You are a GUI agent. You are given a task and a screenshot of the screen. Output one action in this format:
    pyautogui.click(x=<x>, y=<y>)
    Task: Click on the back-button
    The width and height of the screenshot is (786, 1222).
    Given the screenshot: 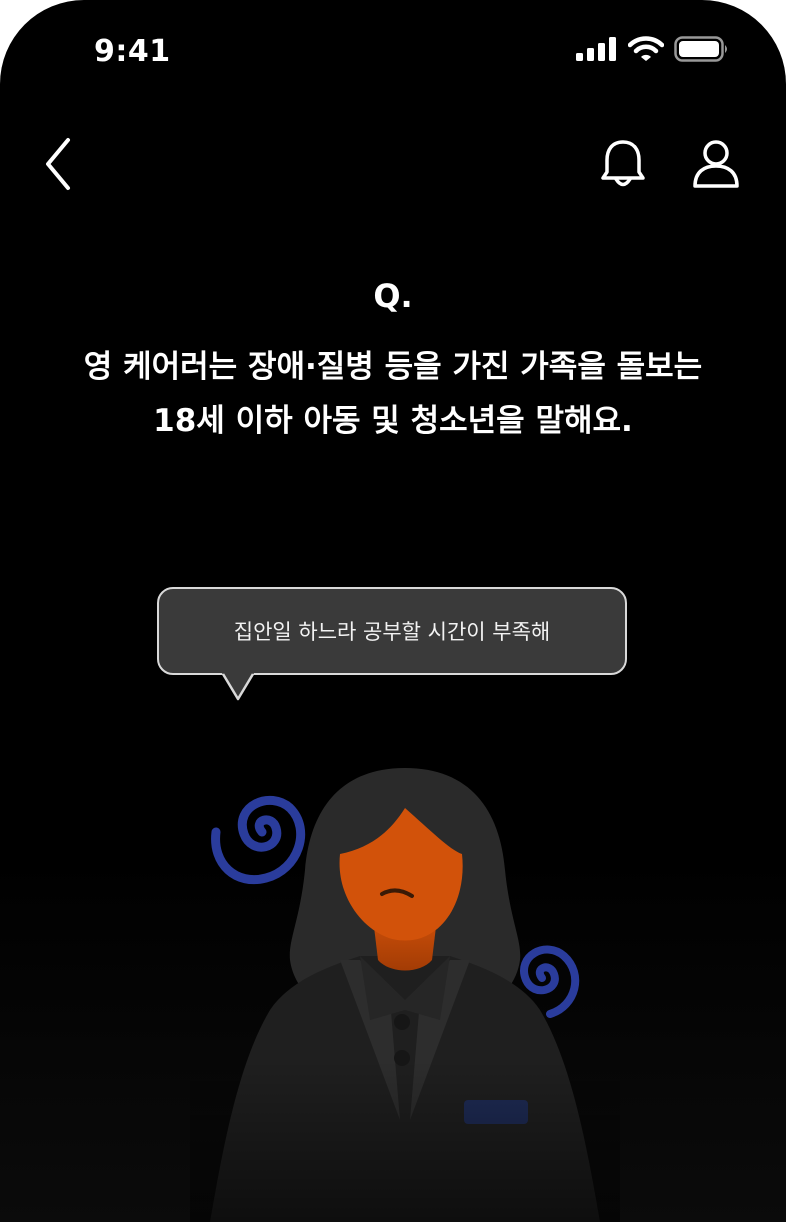 What is the action you would take?
    pyautogui.click(x=60, y=164)
    